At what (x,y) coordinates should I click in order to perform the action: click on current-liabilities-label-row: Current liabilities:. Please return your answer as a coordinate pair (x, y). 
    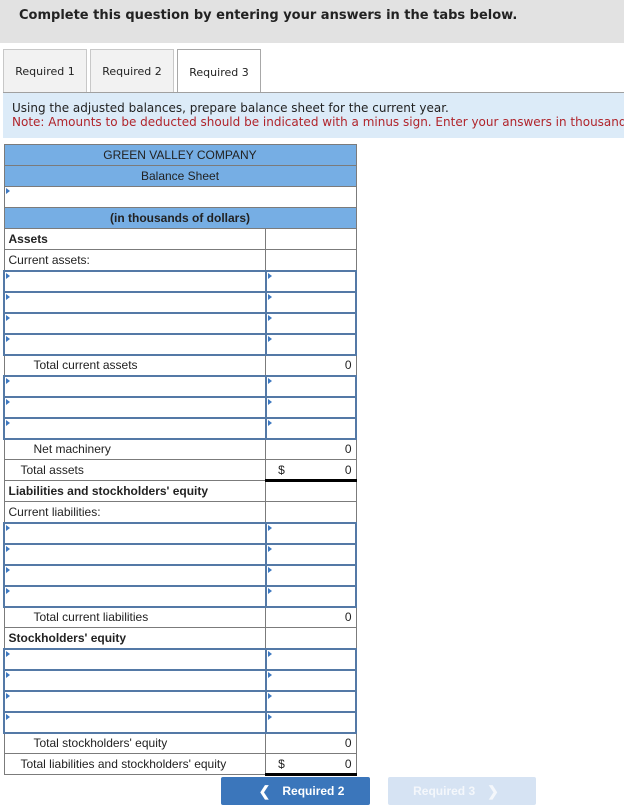
    Looking at the image, I should click on (180, 512).